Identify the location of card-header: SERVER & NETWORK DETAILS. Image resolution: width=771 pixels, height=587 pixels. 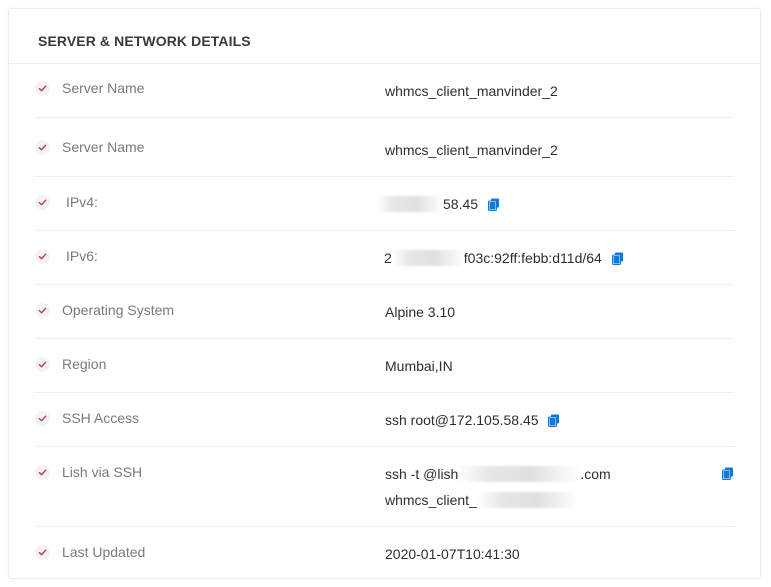
(384, 36).